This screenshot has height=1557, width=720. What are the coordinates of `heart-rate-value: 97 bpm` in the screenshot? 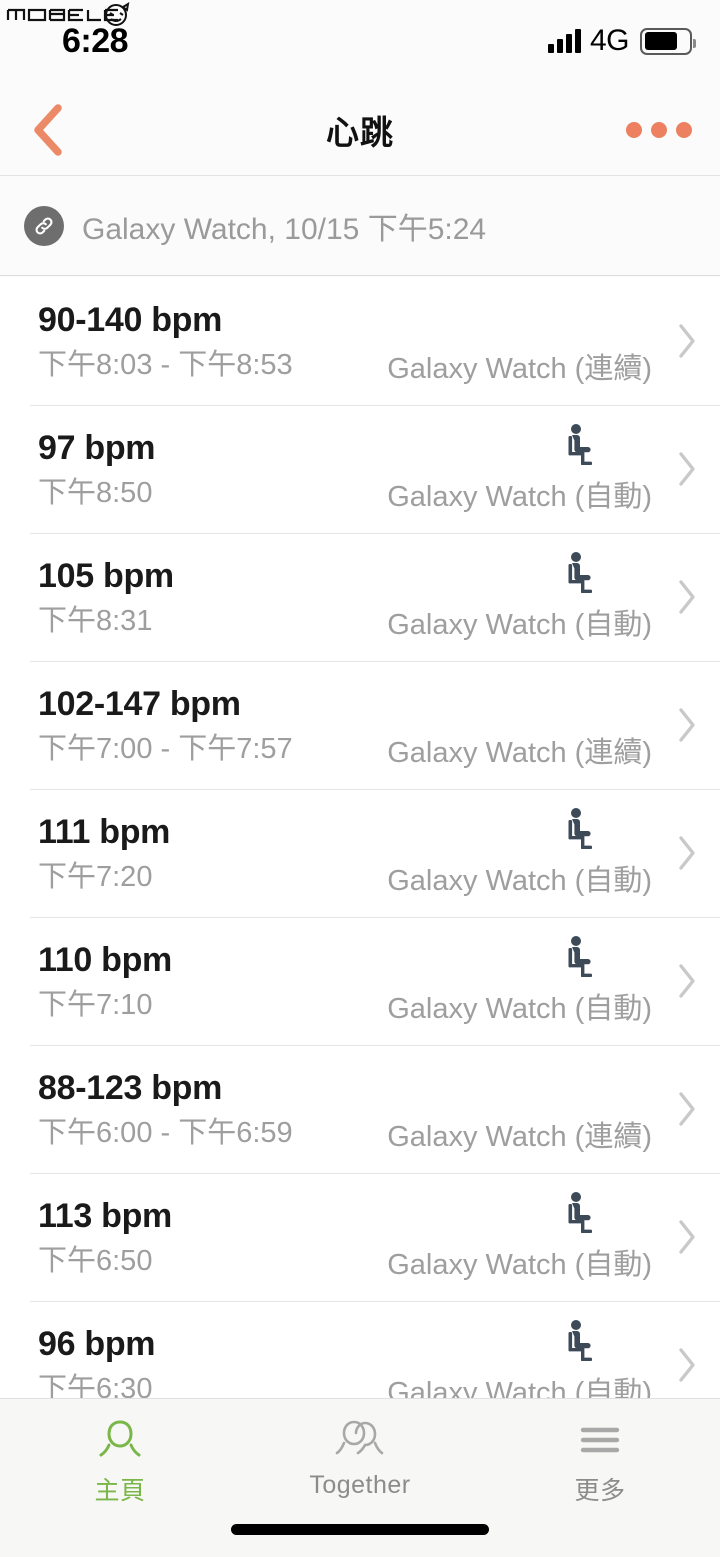 It's located at (97, 448).